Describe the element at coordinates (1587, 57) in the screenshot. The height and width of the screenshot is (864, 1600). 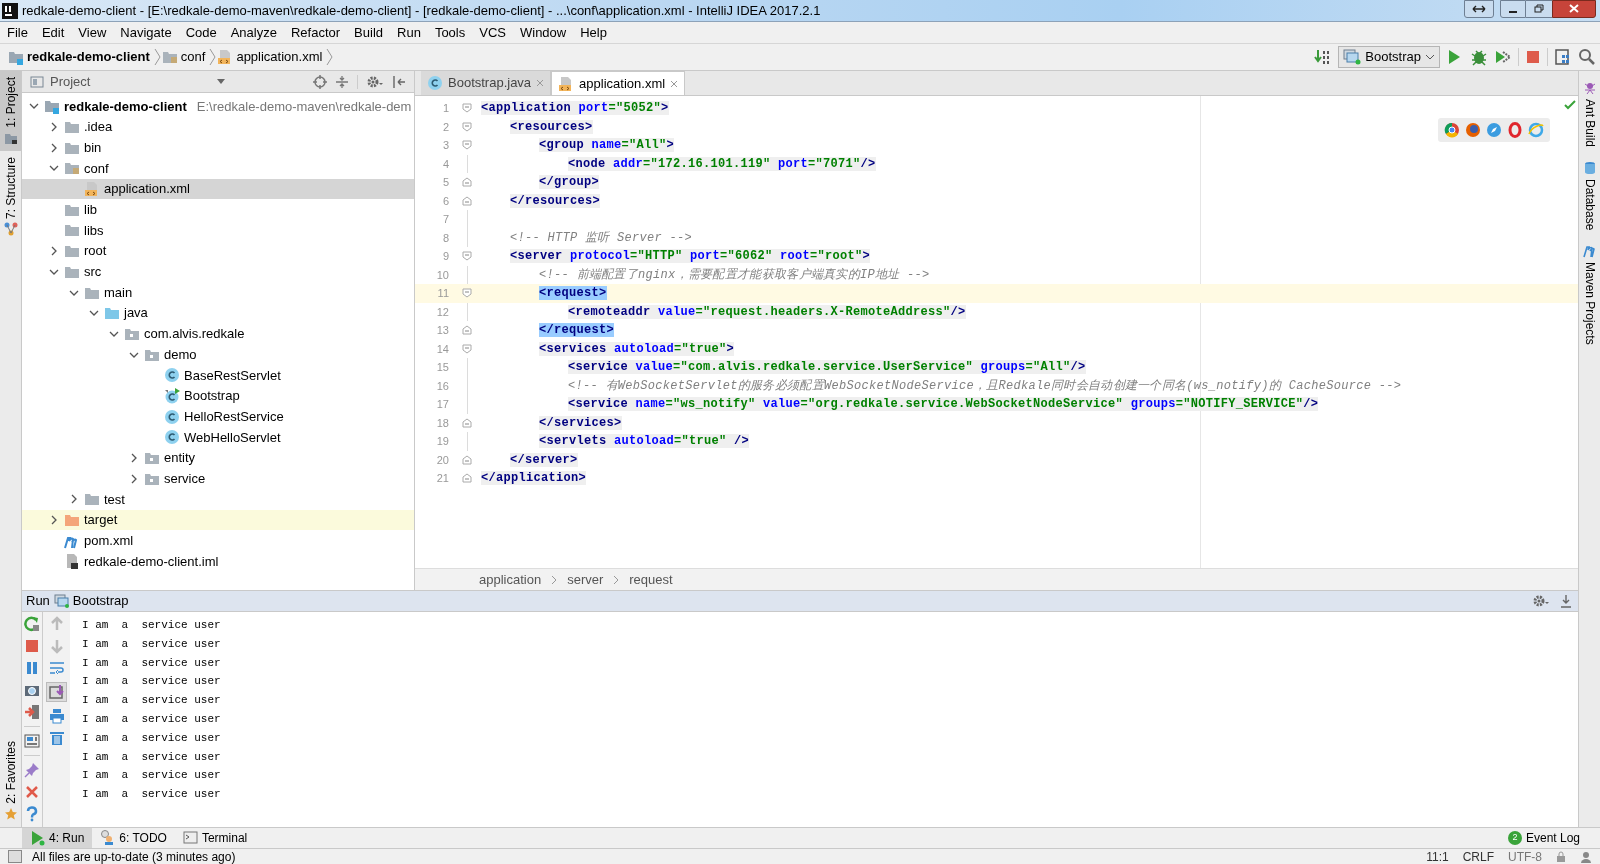
I see `search-icon` at that location.